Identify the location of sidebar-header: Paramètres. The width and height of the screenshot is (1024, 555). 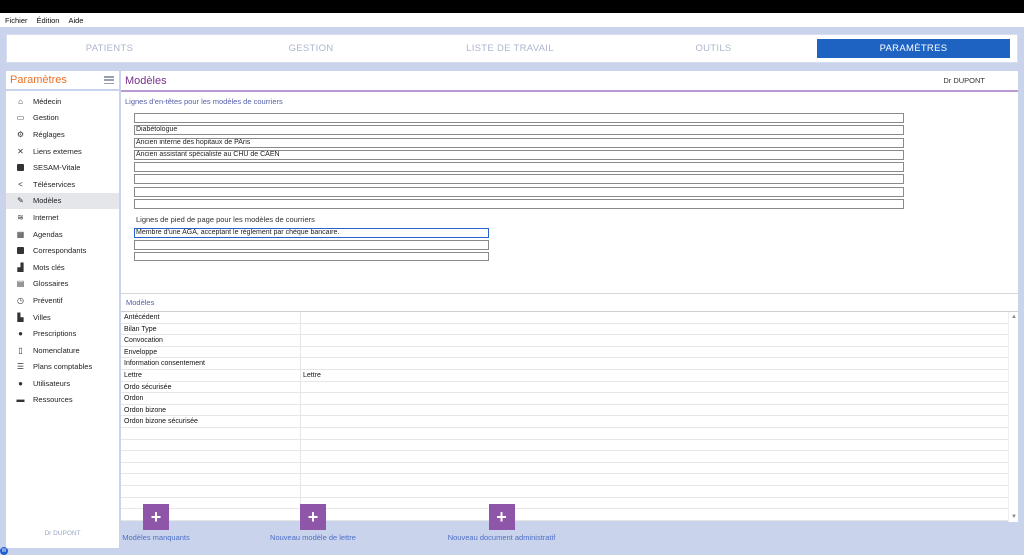
(62, 81).